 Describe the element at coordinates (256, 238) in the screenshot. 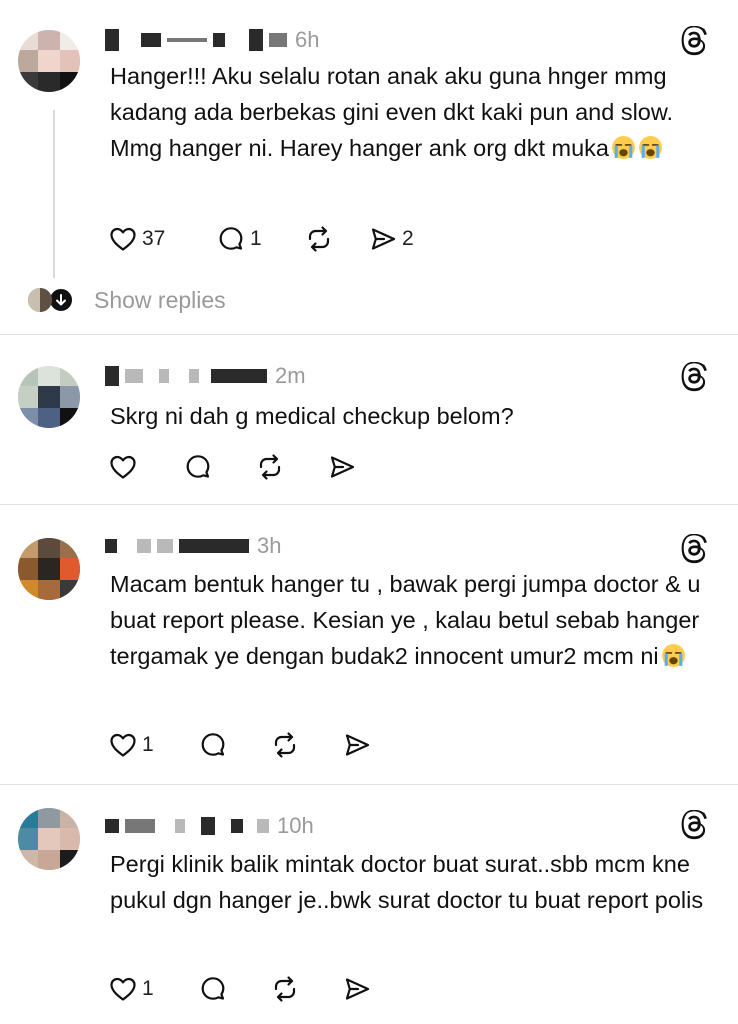

I see `comment-count: 1` at that location.